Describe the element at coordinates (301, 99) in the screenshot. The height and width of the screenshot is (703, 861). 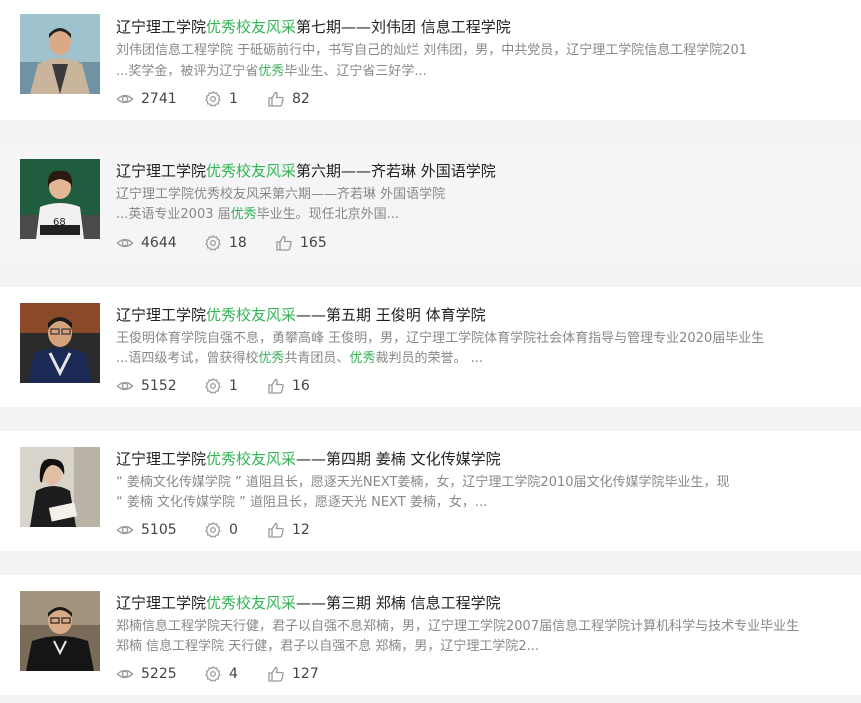
I see `likes-count: 82` at that location.